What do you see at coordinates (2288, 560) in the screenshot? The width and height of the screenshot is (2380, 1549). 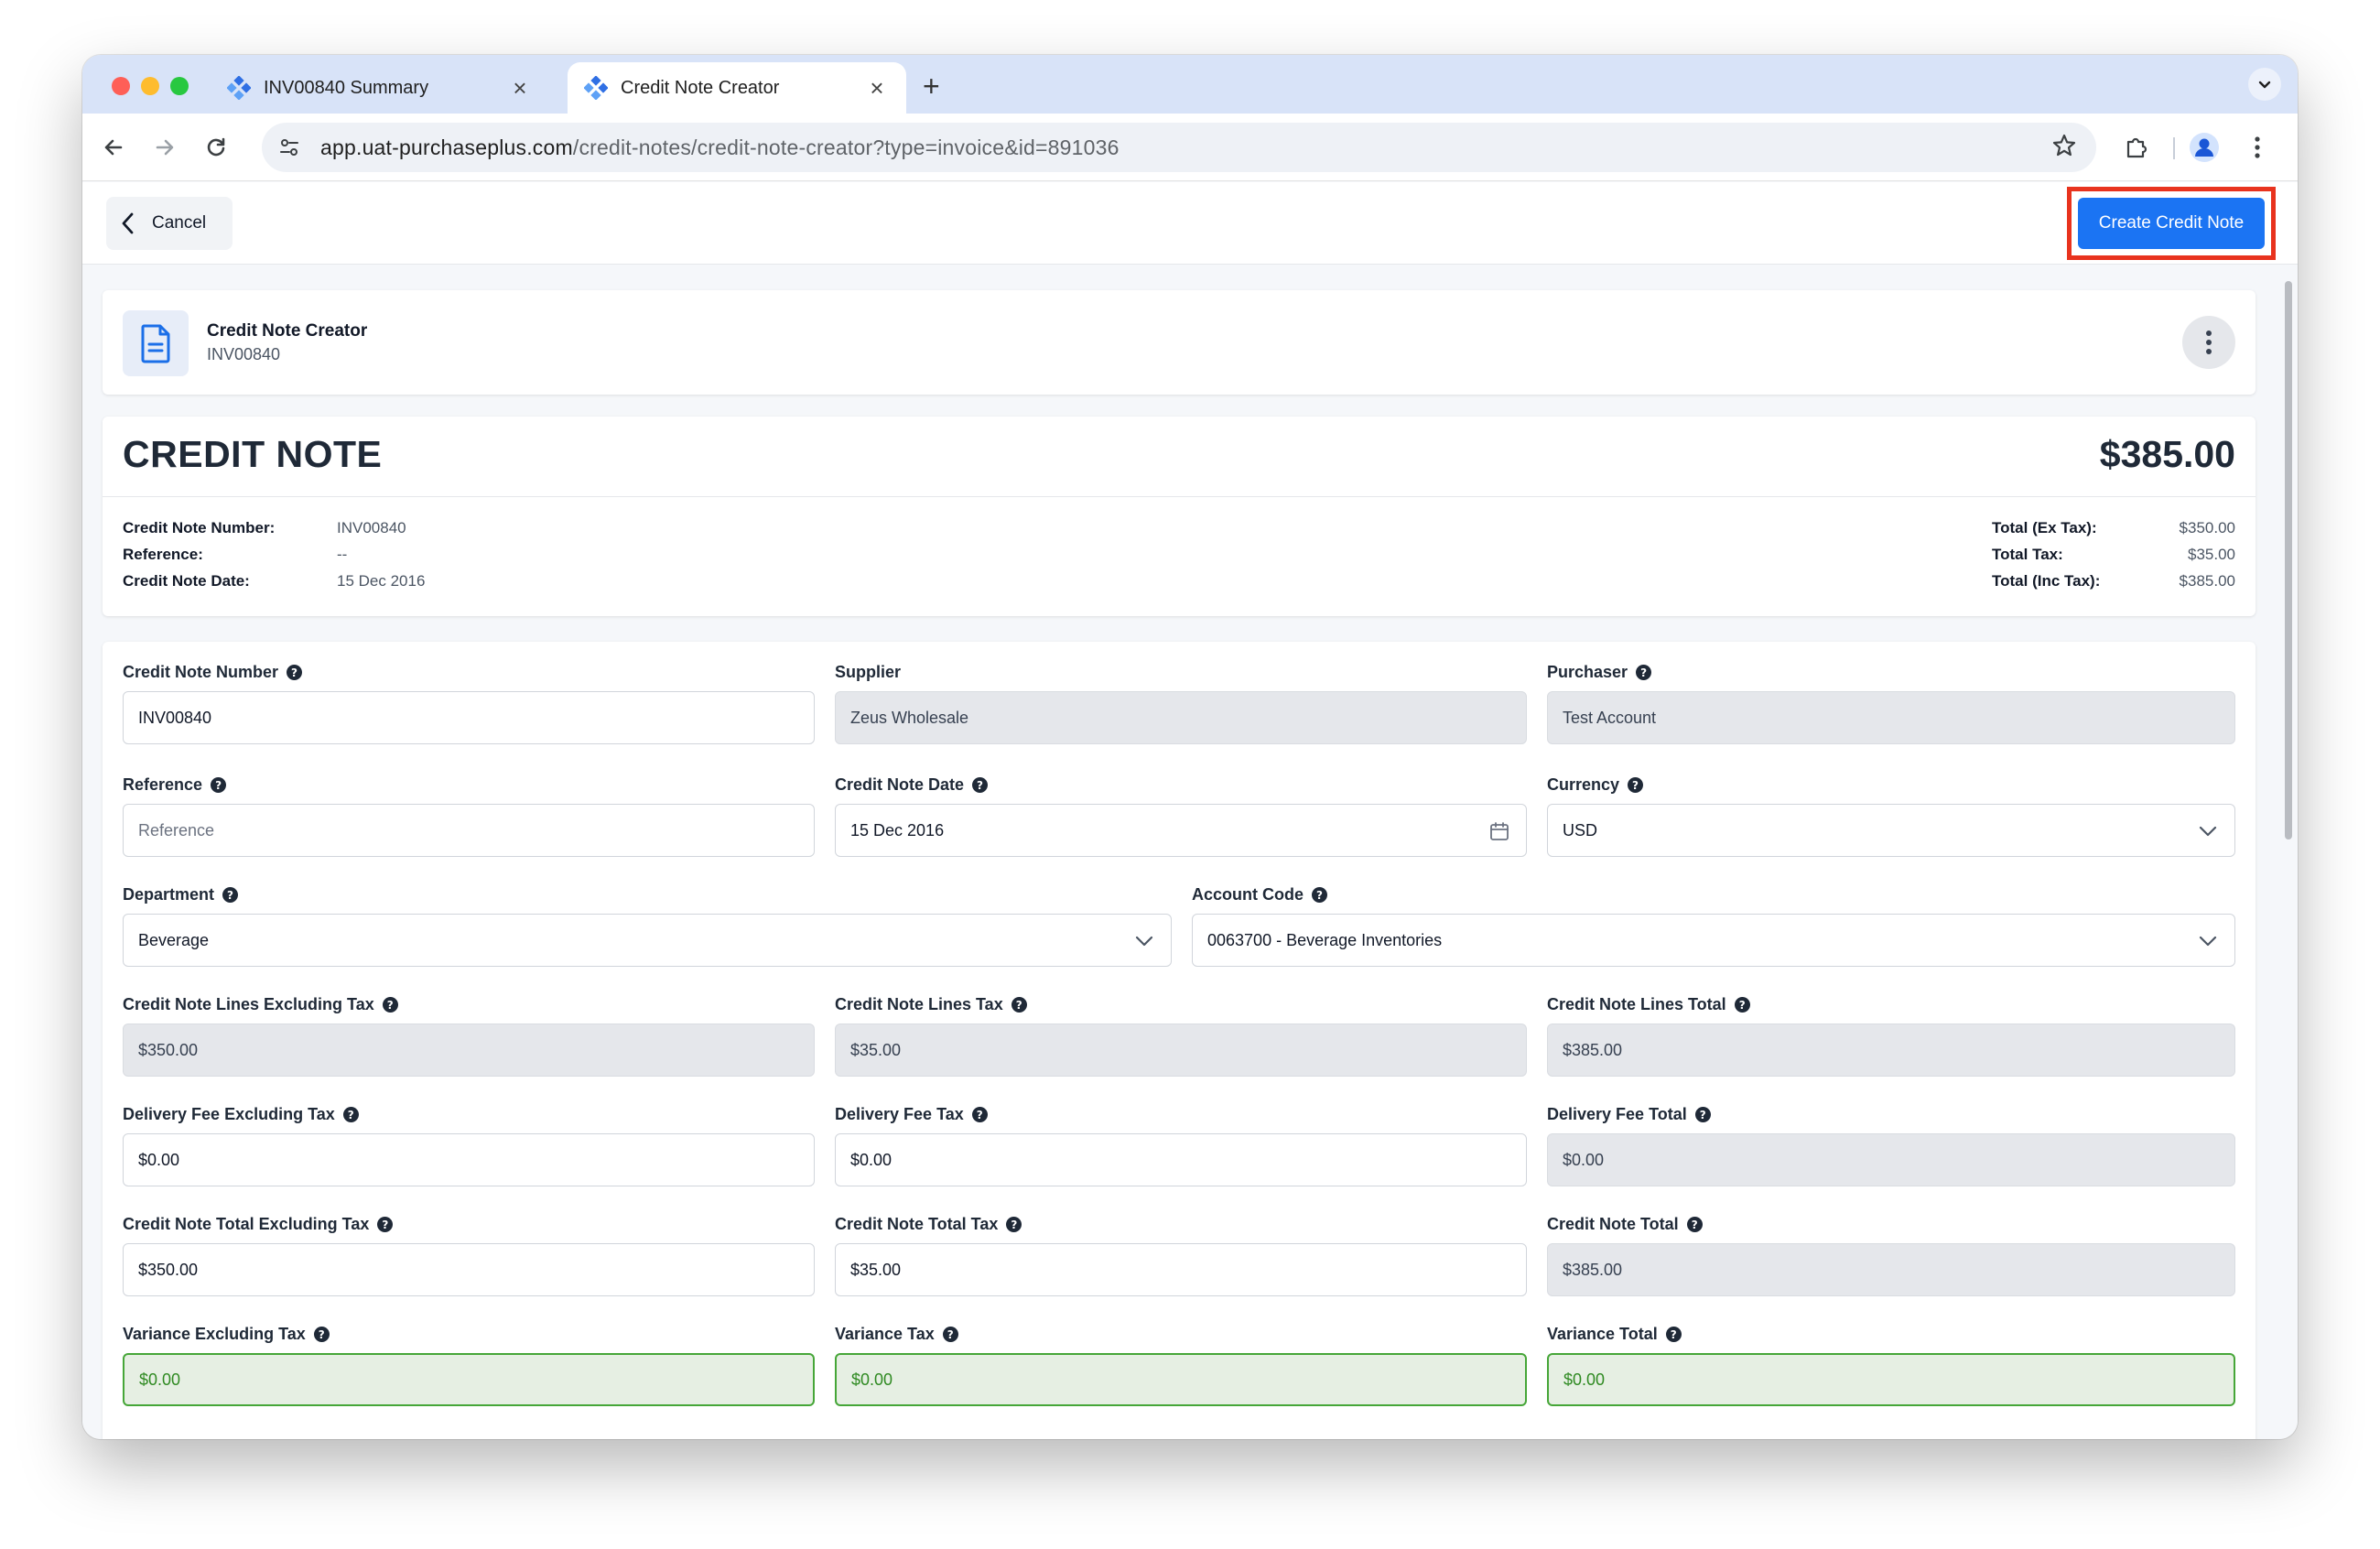 I see `scrollbar-thumb` at bounding box center [2288, 560].